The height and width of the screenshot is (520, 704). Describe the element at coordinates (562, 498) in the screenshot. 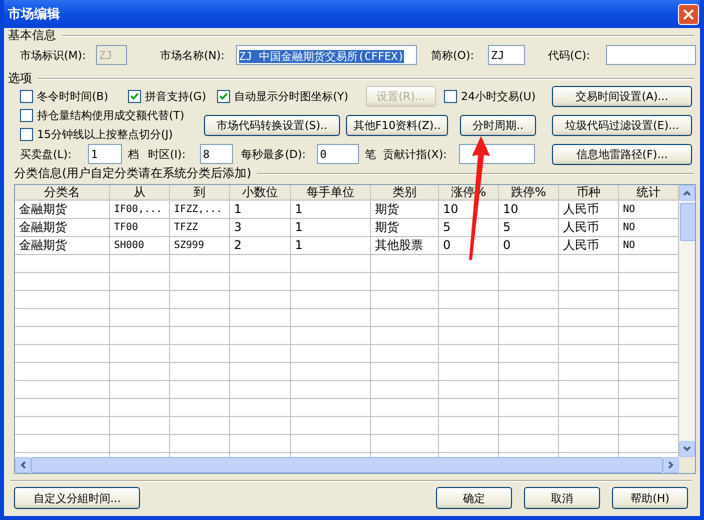

I see `dialog-button: 取消` at that location.